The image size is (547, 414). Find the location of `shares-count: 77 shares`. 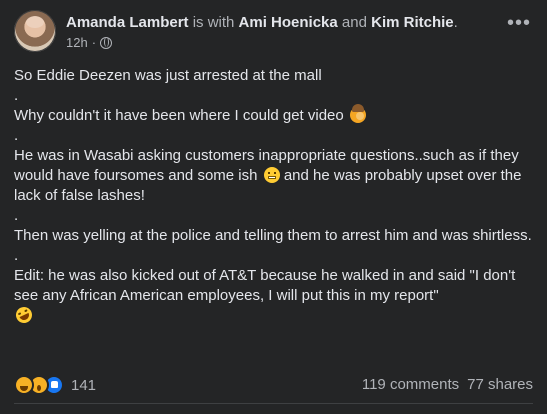

shares-count: 77 shares is located at coordinates (500, 385).